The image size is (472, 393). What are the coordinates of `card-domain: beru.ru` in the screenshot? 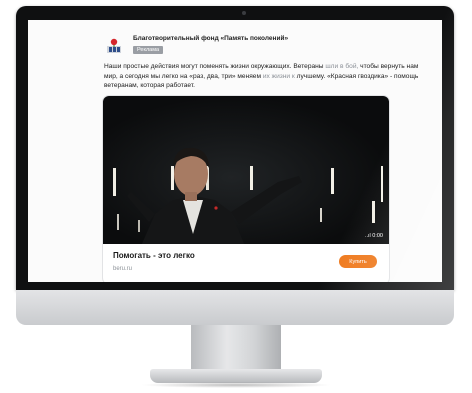 It's located at (122, 269).